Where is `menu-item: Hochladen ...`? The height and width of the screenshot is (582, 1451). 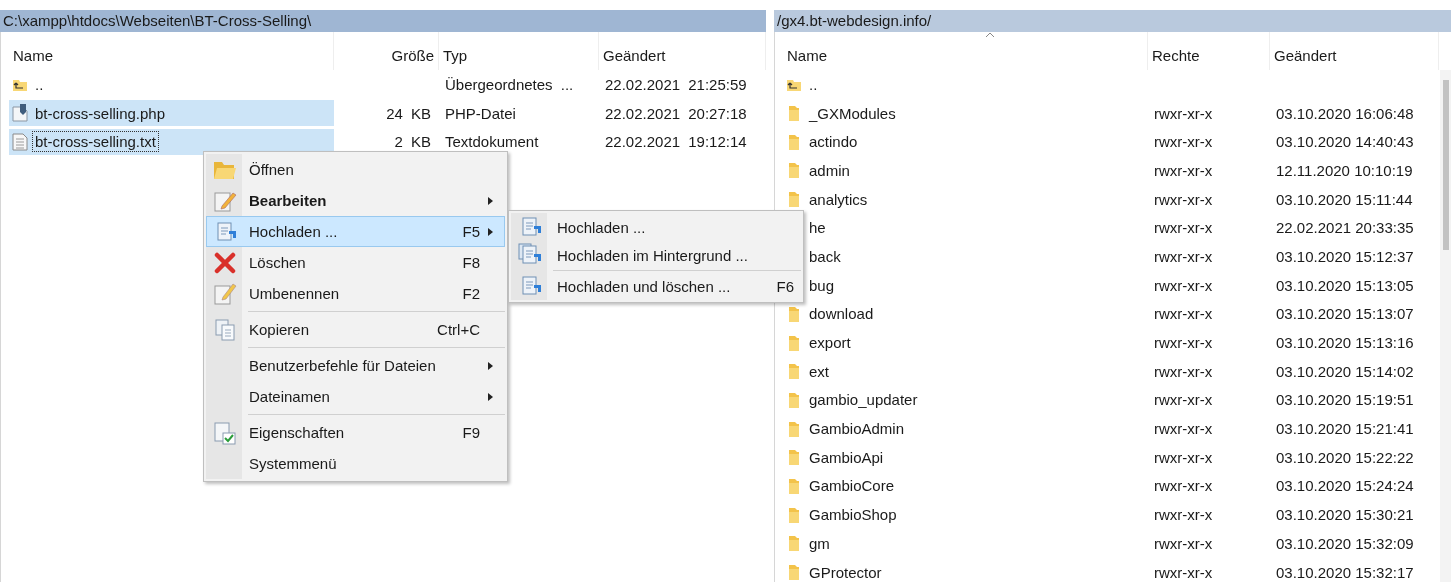 menu-item: Hochladen ... is located at coordinates (656, 227).